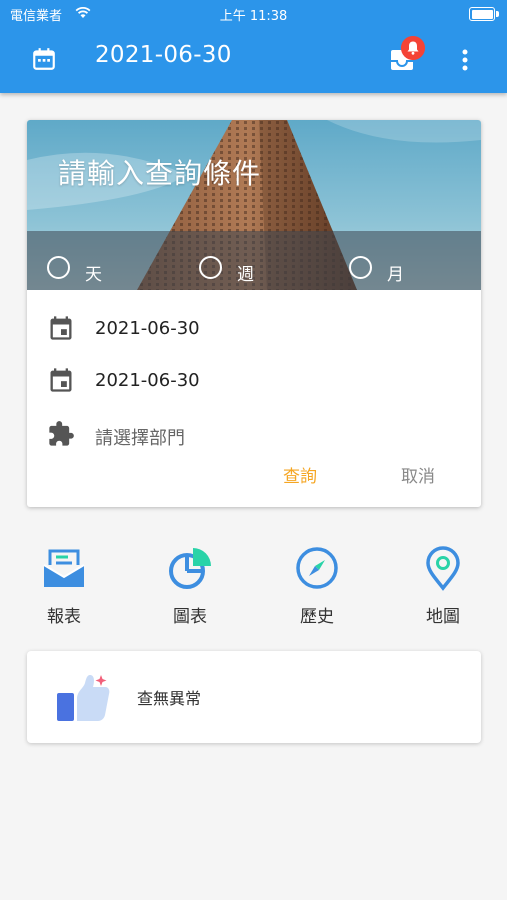 This screenshot has width=507, height=900. Describe the element at coordinates (190, 568) in the screenshot. I see `pie-chart-icon` at that location.